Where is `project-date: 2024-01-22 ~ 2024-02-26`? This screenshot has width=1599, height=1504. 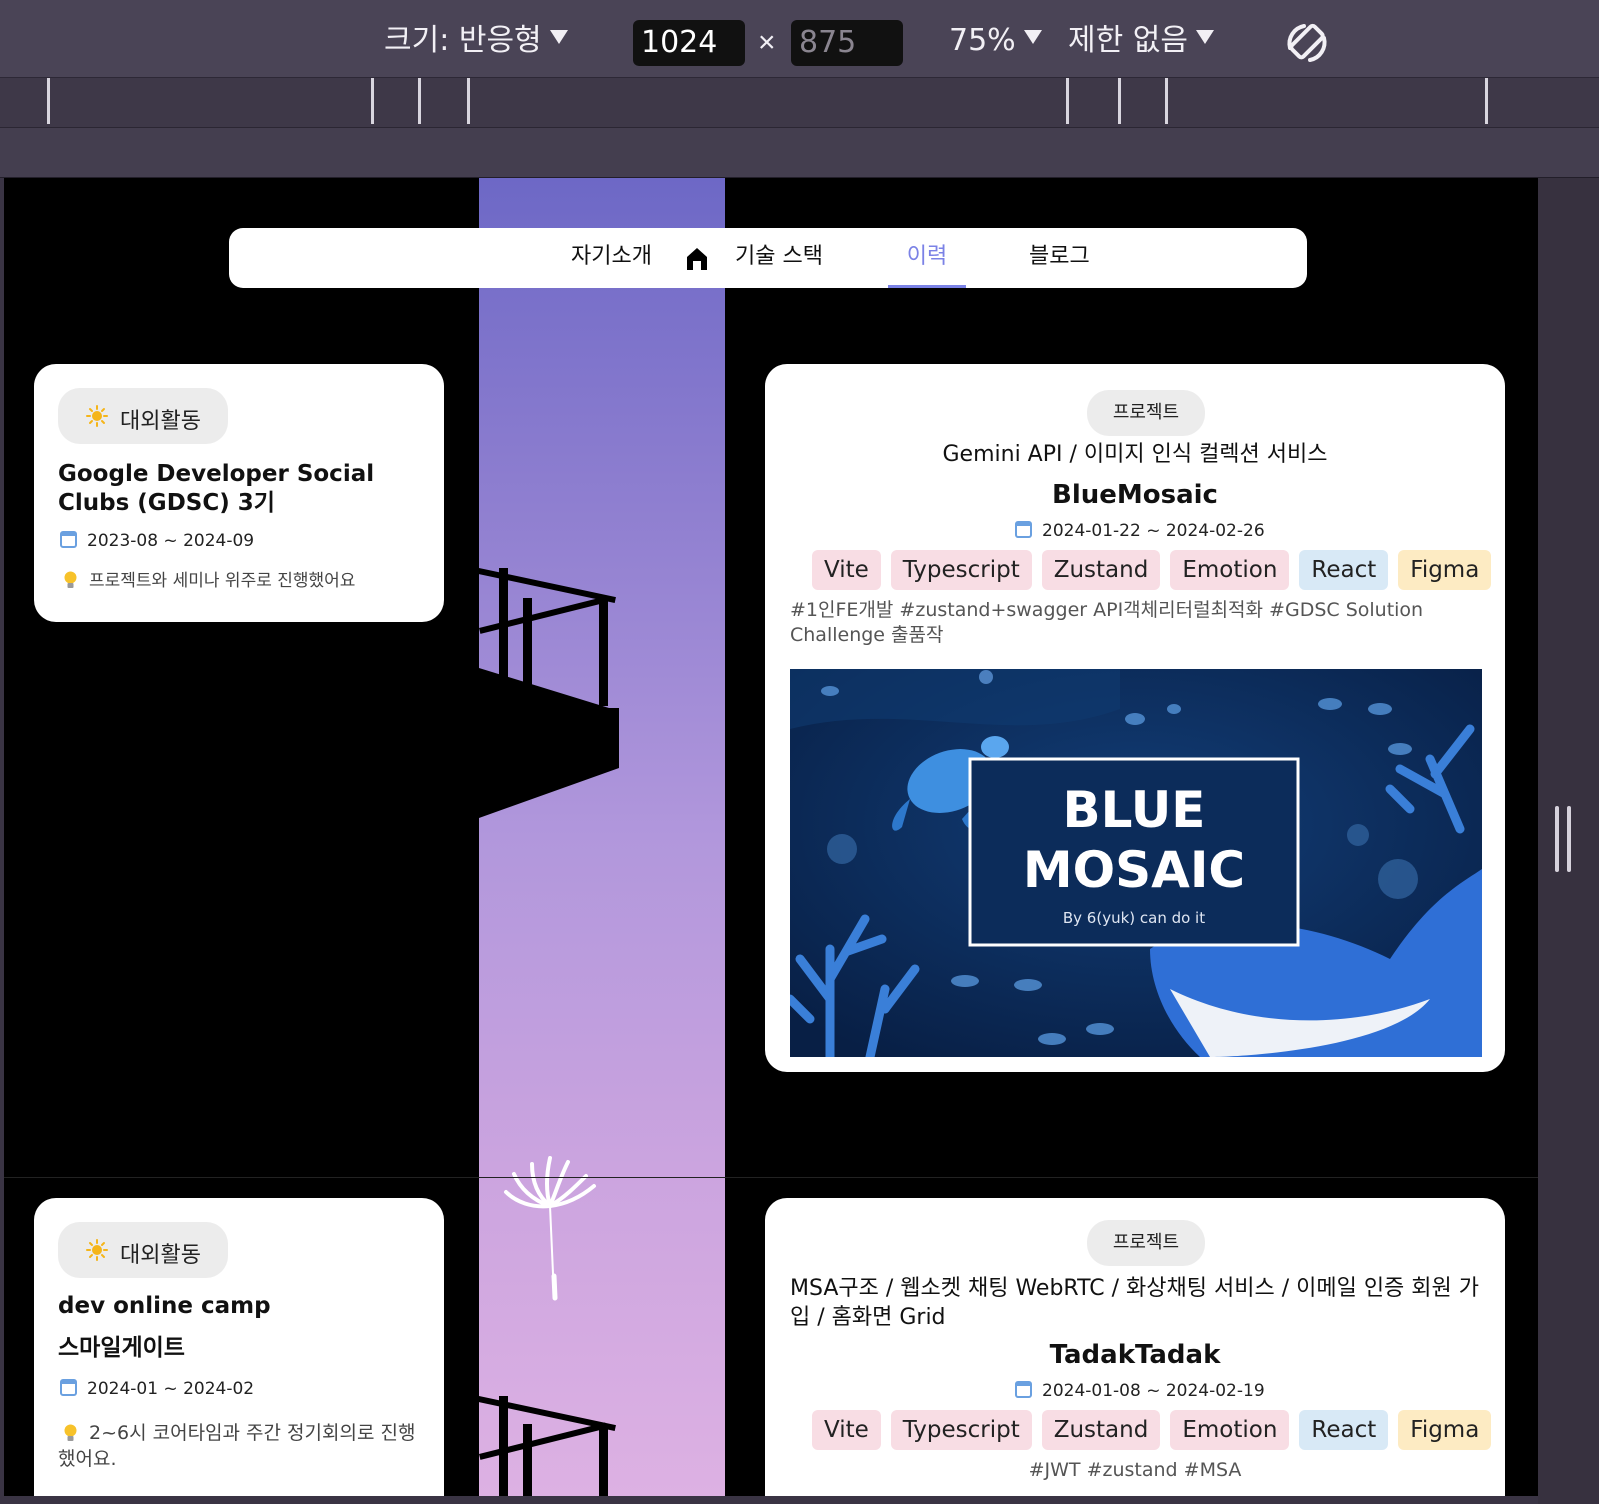
project-date: 2024-01-22 ~ 2024-02-26 is located at coordinates (1140, 531).